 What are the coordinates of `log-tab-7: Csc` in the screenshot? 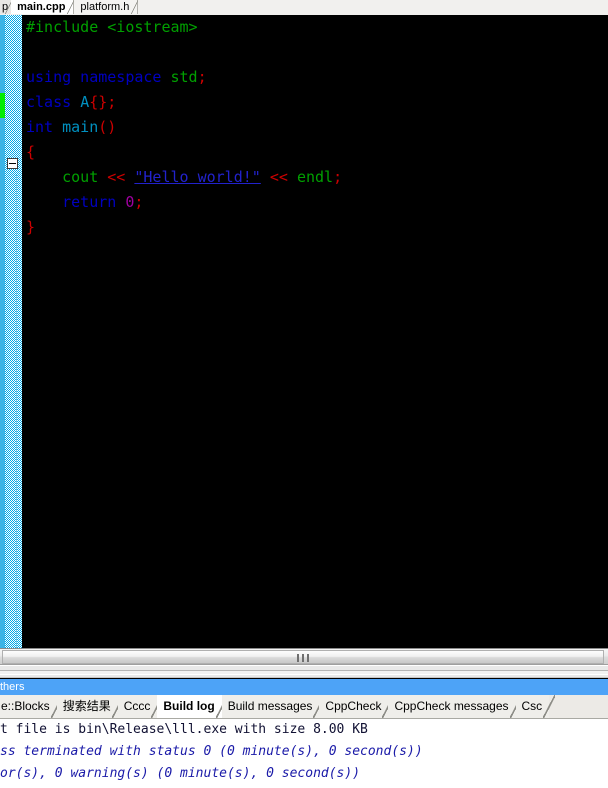 It's located at (535, 706).